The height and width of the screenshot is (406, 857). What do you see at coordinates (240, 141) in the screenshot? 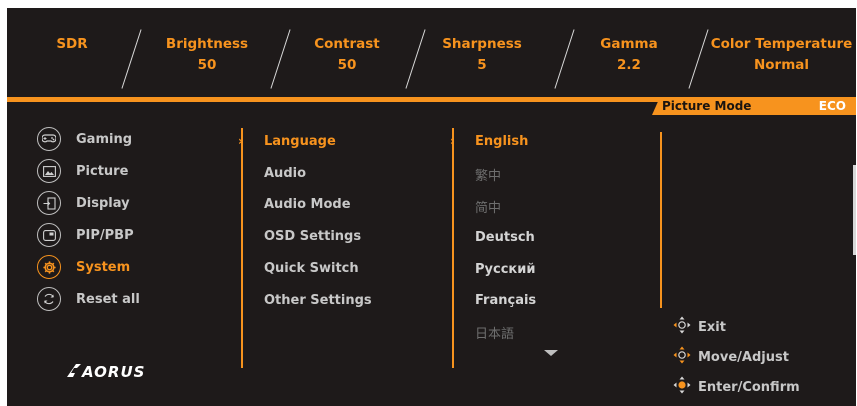
I see `submenu-pointer-icon: ›` at bounding box center [240, 141].